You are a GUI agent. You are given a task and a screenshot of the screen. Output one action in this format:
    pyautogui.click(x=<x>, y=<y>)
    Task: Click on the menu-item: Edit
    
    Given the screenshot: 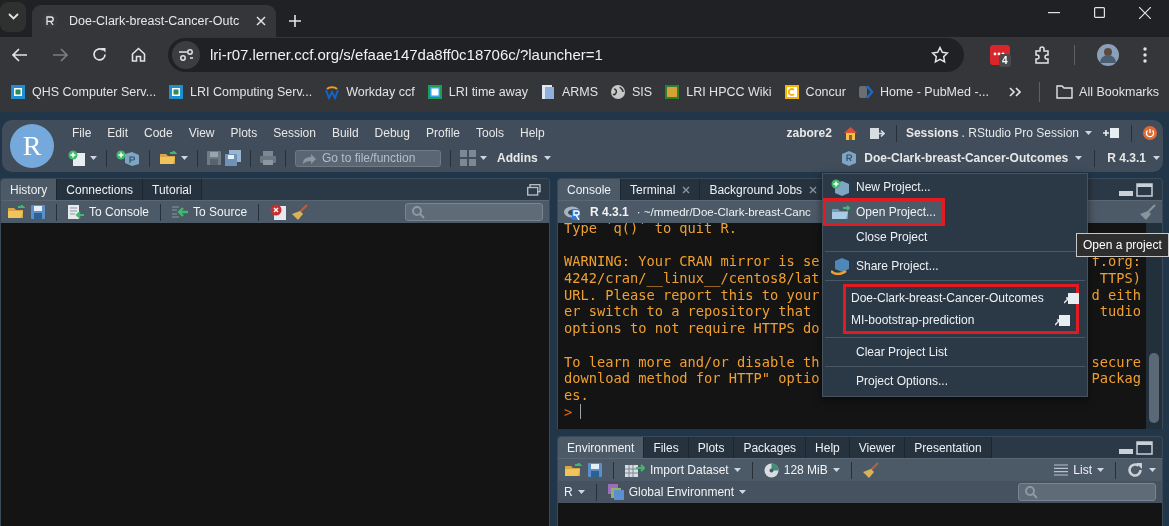 What is the action you would take?
    pyautogui.click(x=118, y=133)
    